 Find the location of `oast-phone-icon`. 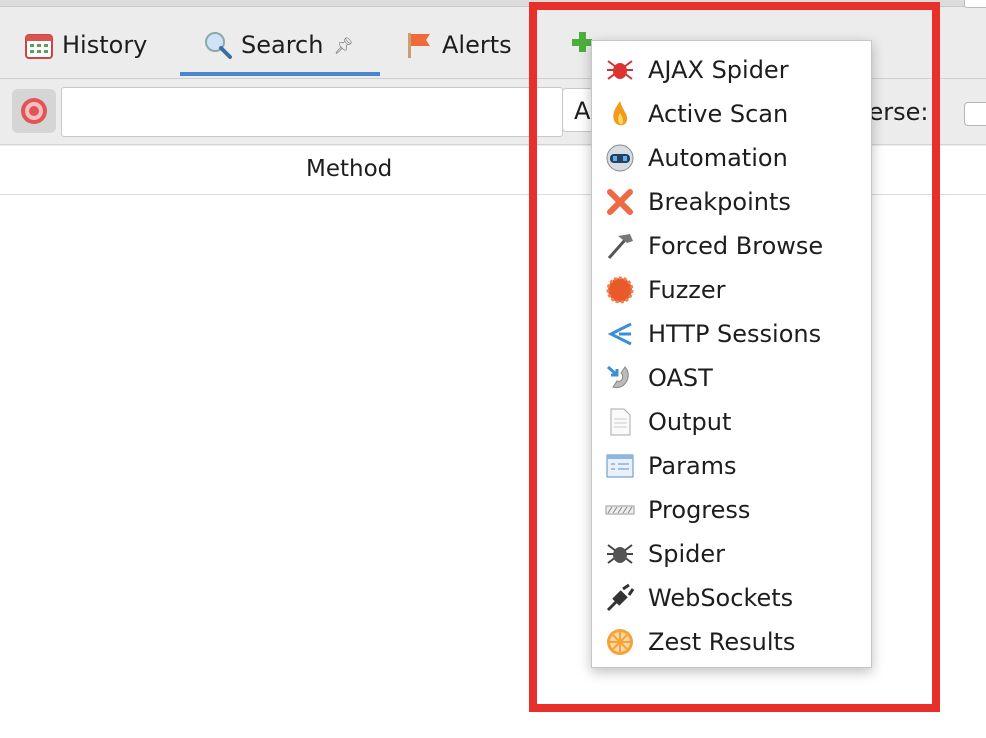

oast-phone-icon is located at coordinates (620, 378).